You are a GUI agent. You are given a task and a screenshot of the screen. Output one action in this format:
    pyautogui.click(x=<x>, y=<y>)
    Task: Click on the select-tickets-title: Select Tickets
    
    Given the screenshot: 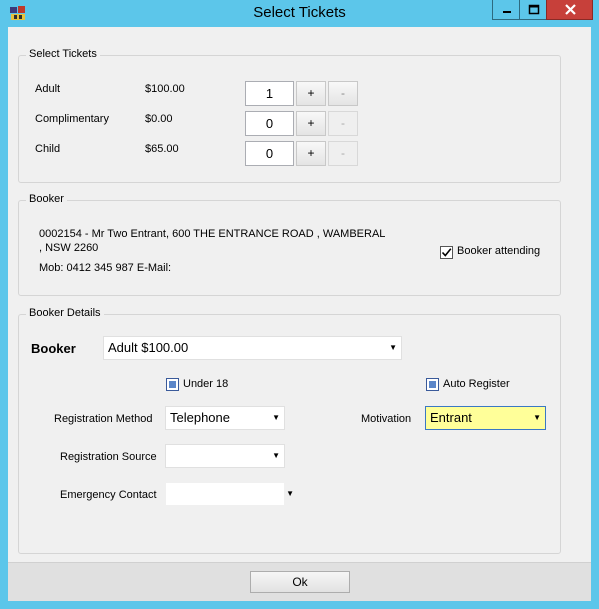 What is the action you would take?
    pyautogui.click(x=63, y=54)
    